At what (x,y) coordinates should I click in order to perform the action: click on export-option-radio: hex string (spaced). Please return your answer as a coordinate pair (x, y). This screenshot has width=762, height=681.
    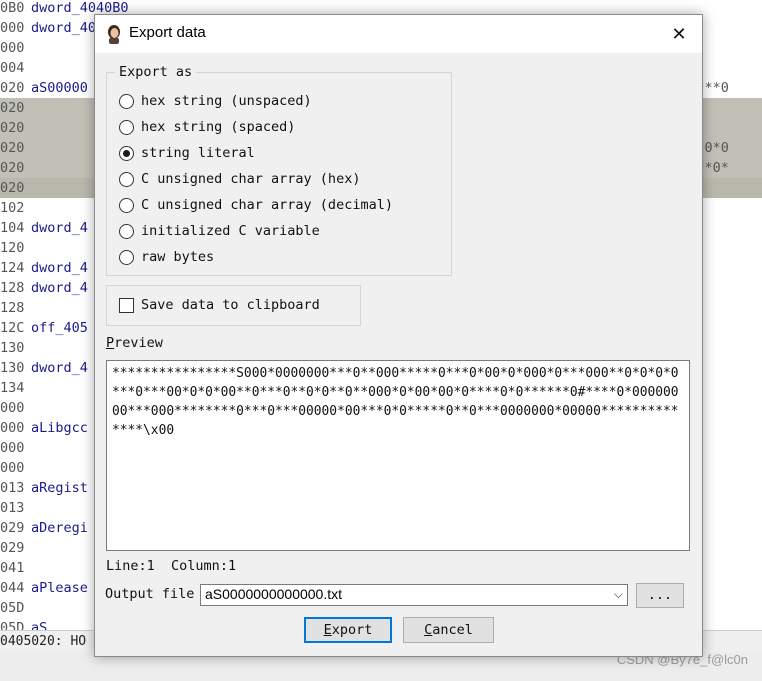
    Looking at the image, I should click on (207, 127).